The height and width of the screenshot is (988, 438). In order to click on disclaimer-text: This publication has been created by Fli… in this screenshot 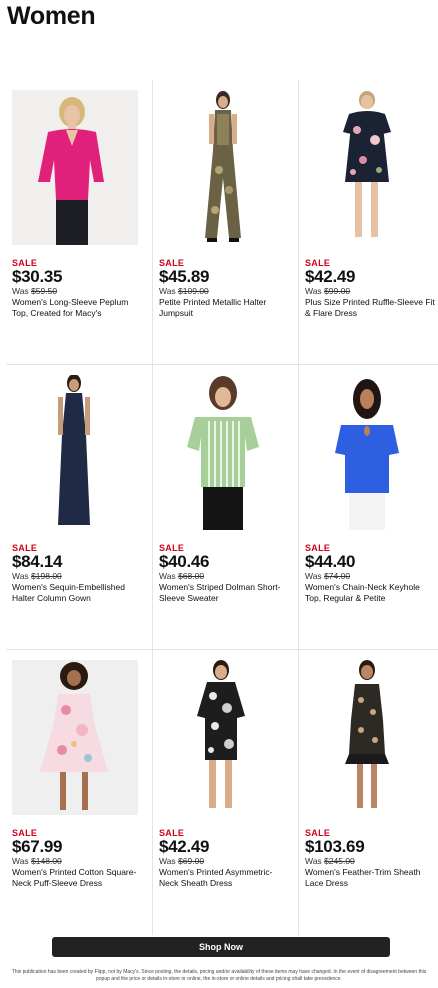, I will do `click(219, 975)`.